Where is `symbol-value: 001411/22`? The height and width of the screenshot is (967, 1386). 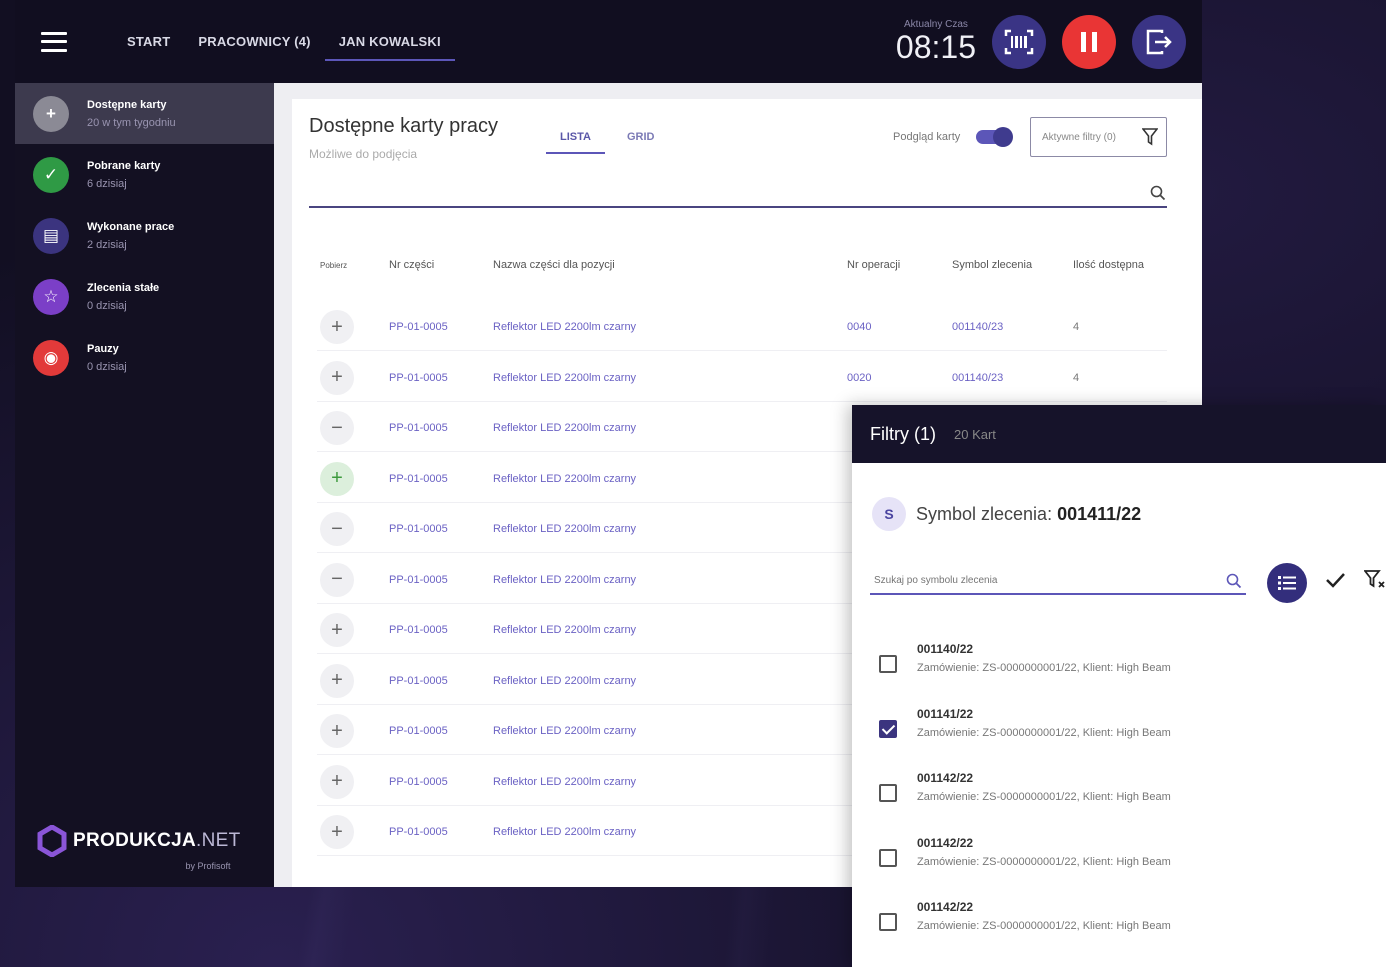
symbol-value: 001411/22 is located at coordinates (1099, 513).